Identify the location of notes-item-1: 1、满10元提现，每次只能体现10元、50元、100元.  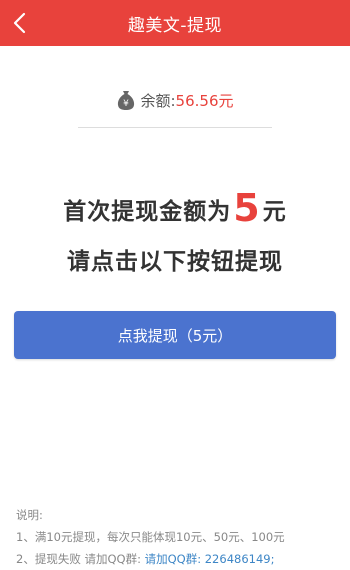
(150, 537).